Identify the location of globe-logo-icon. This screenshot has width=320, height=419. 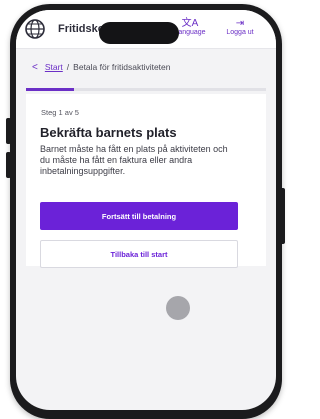
(35, 29).